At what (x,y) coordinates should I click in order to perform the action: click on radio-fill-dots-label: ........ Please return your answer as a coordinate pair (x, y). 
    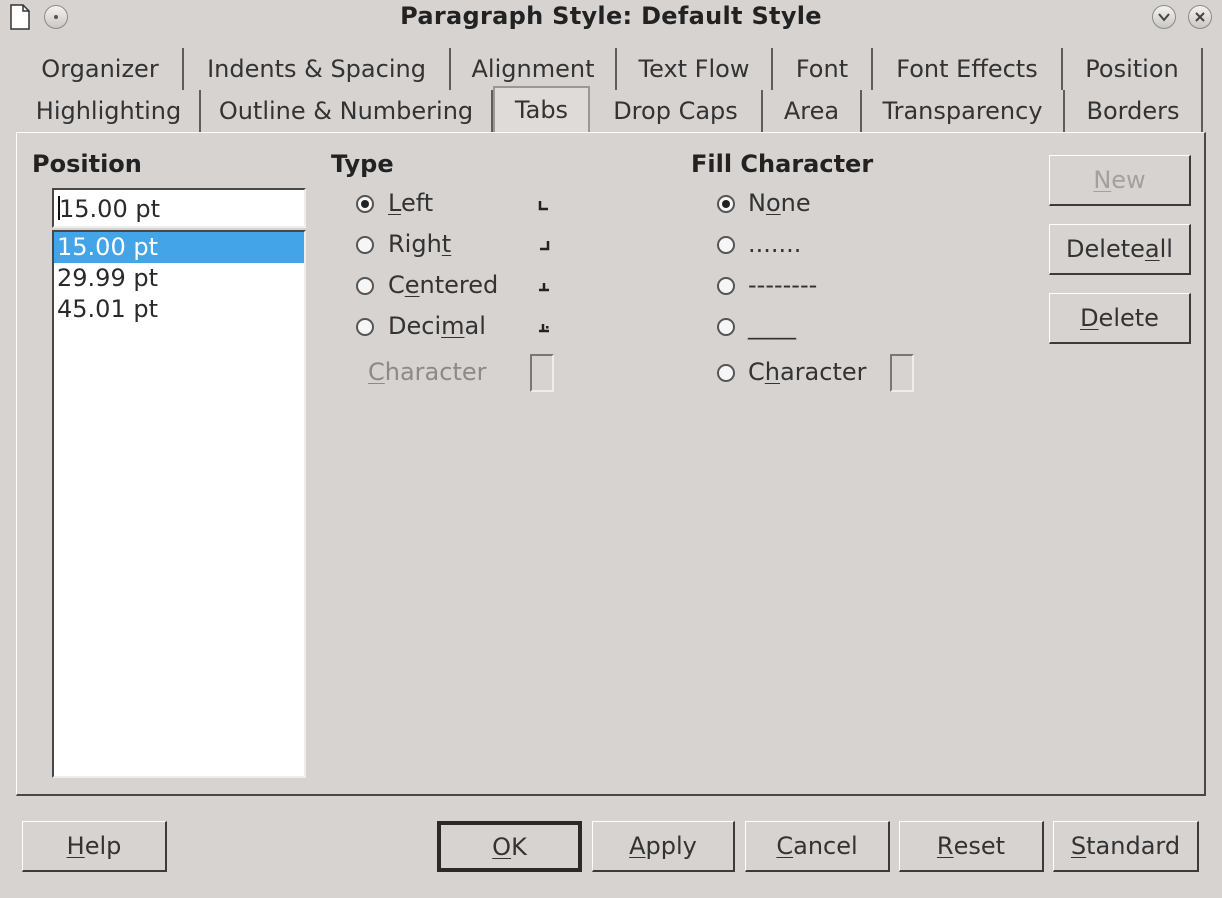
    Looking at the image, I should click on (775, 244).